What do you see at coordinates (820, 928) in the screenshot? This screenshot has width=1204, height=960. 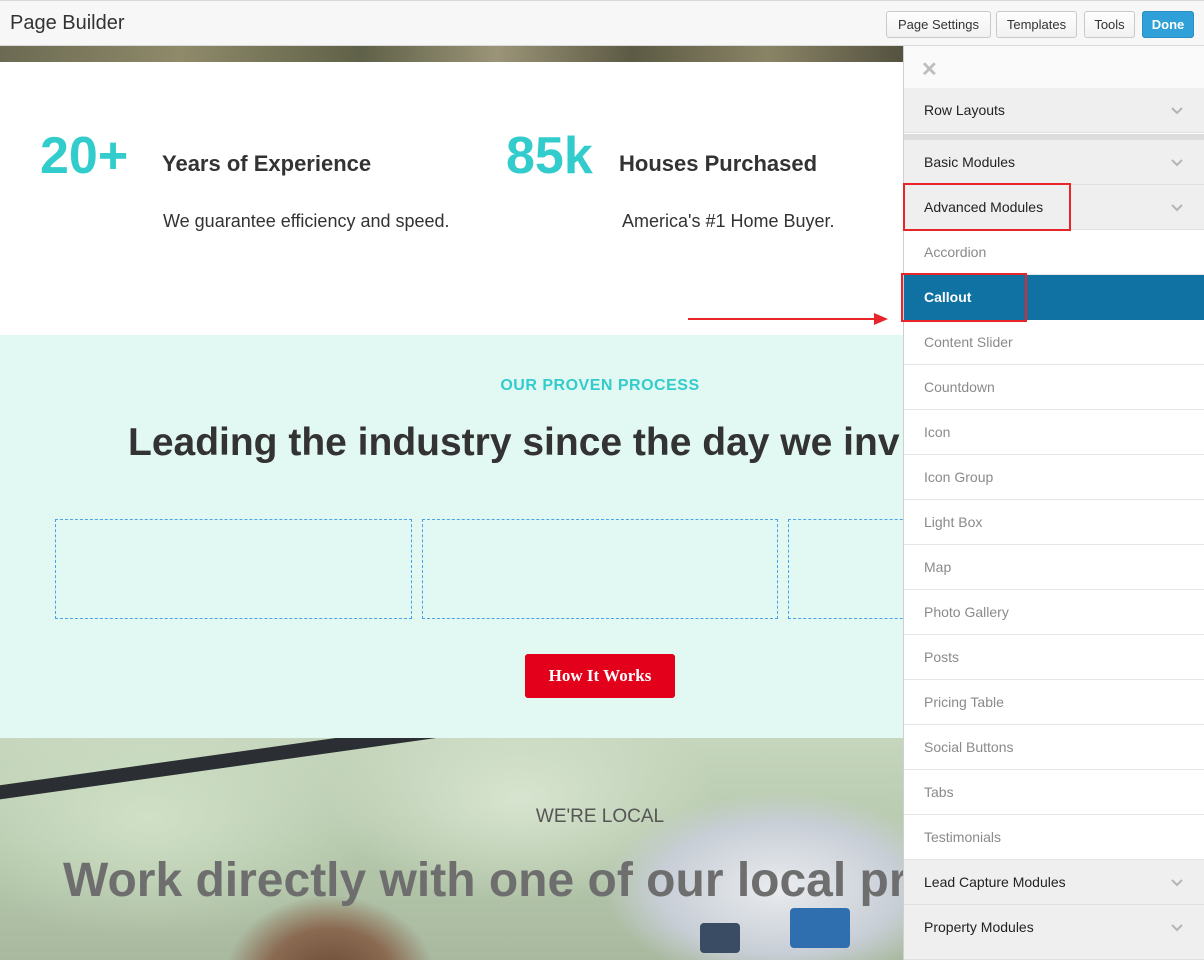 I see `binders-image` at bounding box center [820, 928].